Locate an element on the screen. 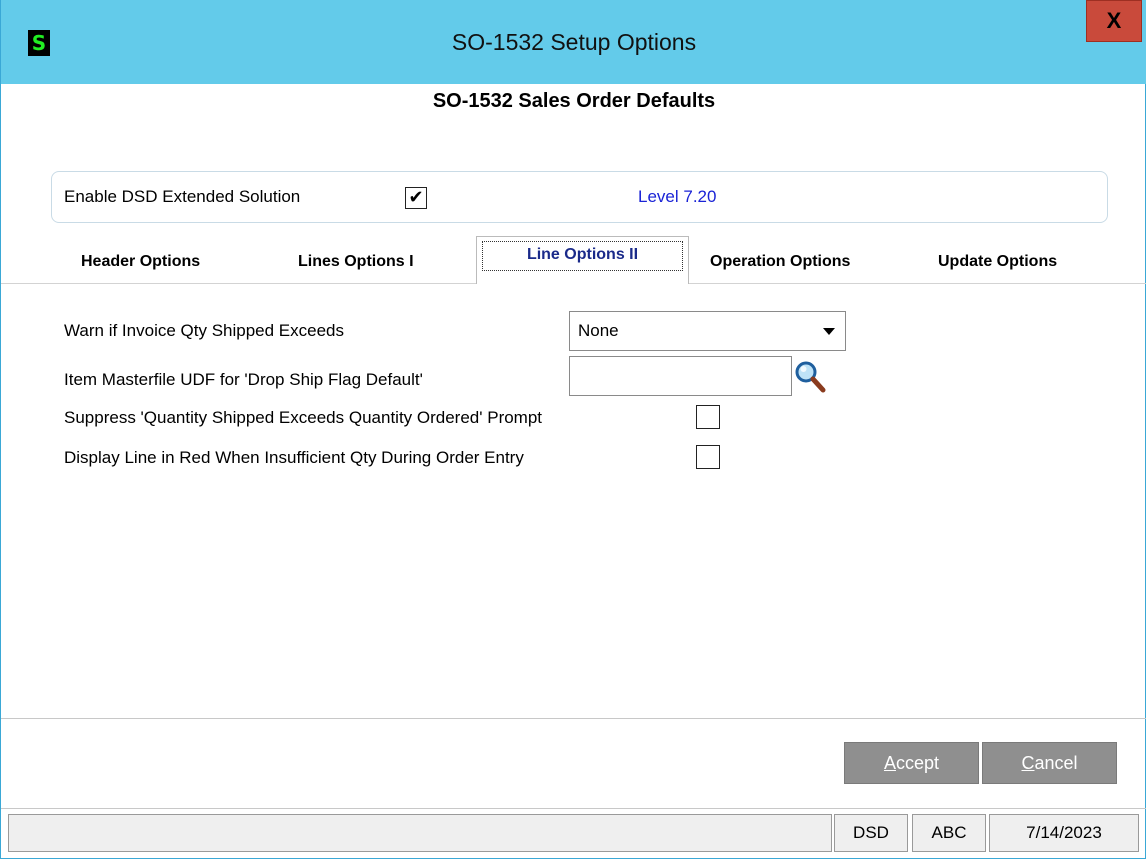 The height and width of the screenshot is (859, 1146). accept-label: ccept is located at coordinates (917, 763).